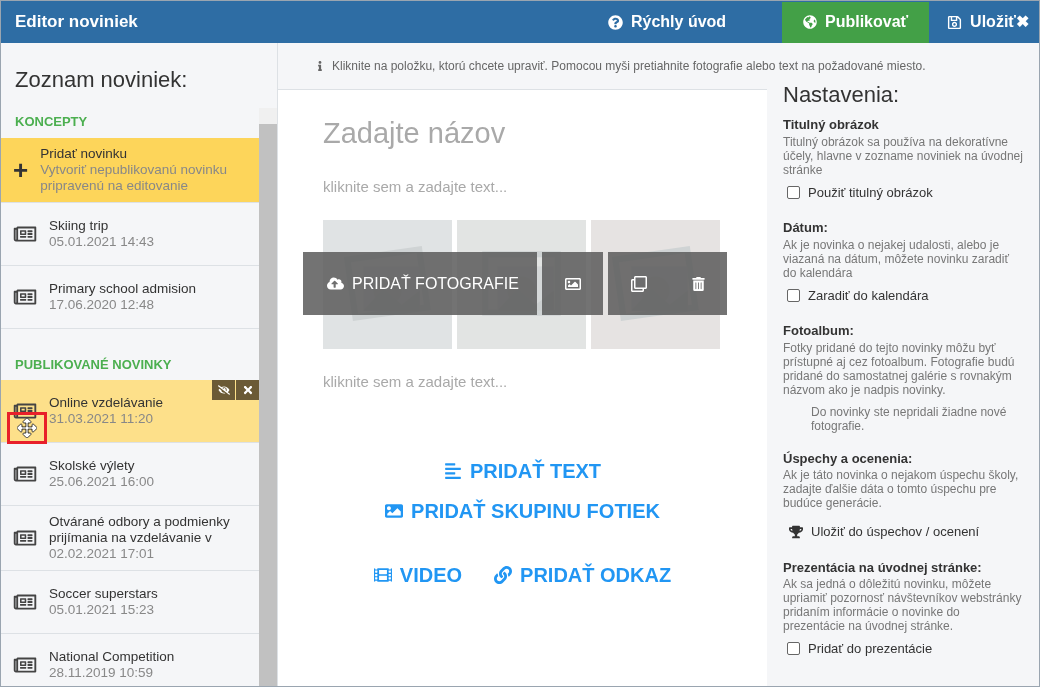  I want to click on sidebar-title: Zoznam noviniek:, so click(101, 80).